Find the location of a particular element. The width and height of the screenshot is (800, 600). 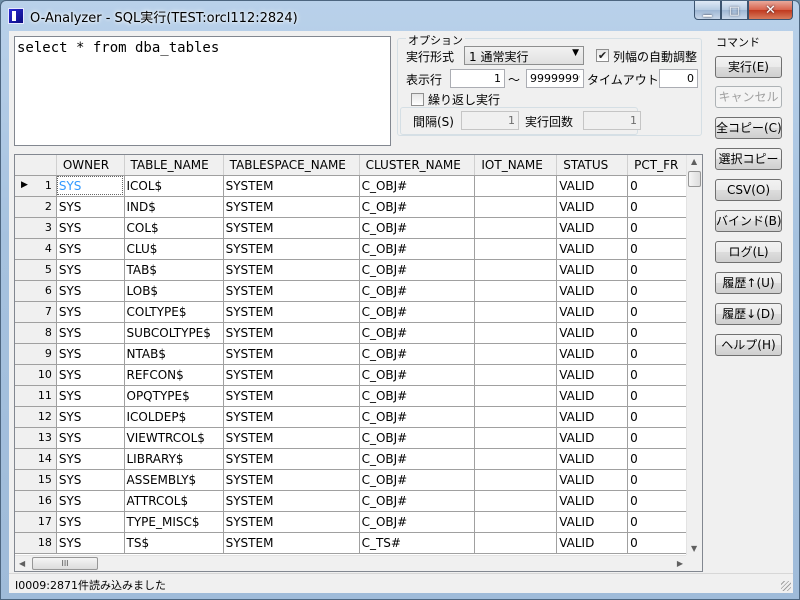

execute-button: 実行(E) is located at coordinates (748, 67).